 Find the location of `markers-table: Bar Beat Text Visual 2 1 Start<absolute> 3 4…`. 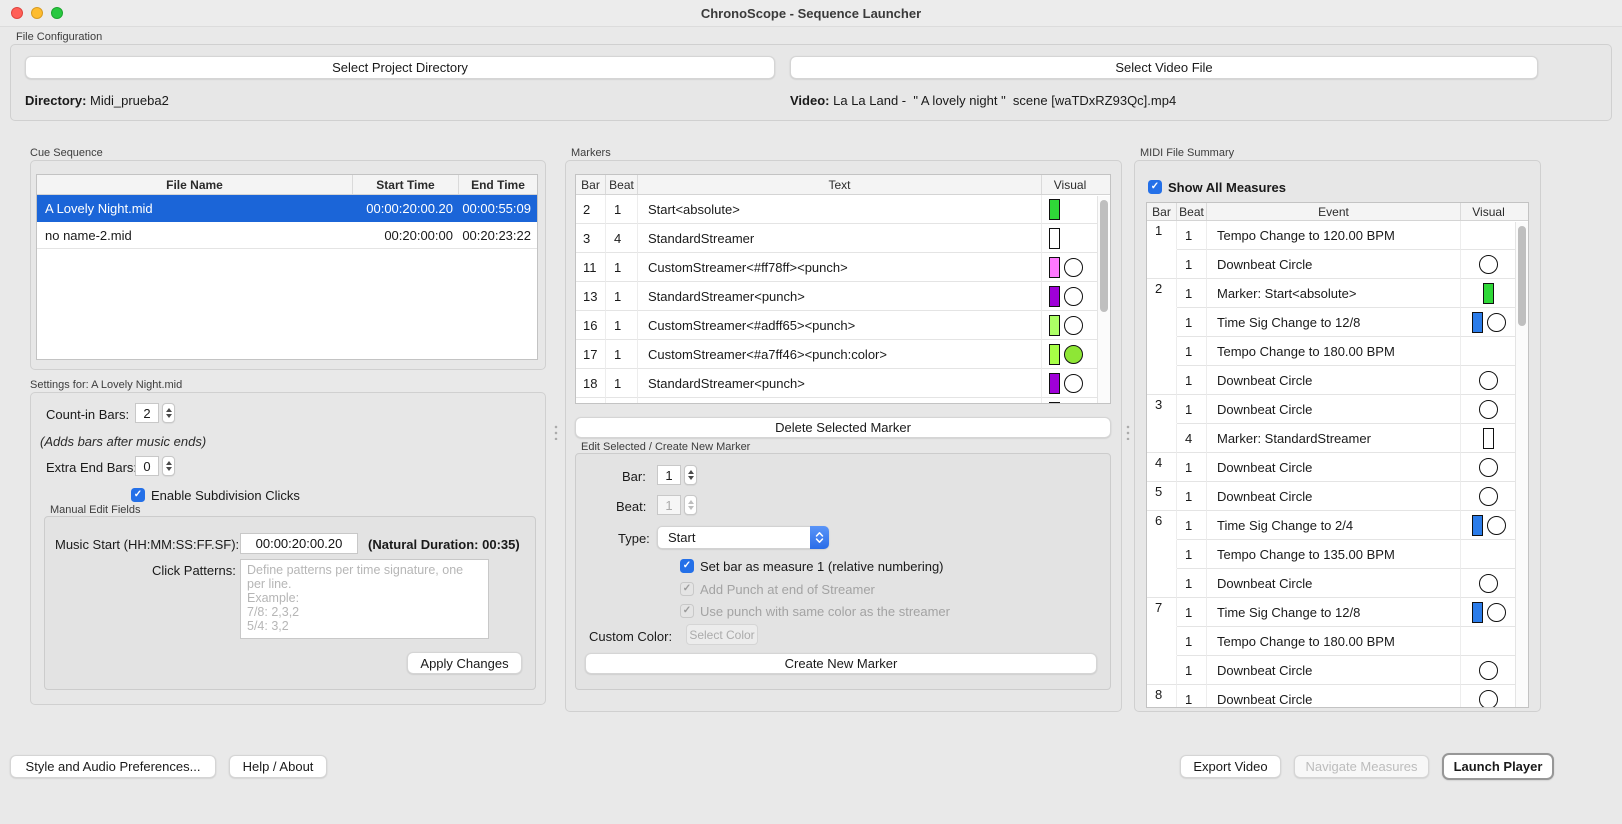

markers-table: Bar Beat Text Visual 2 1 Start<absolute> 3 4… is located at coordinates (843, 289).